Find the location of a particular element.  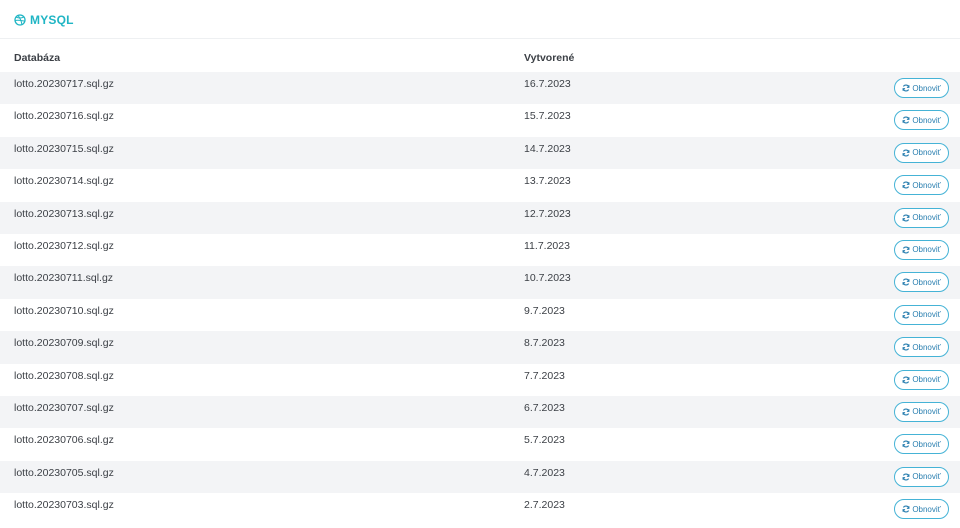

table-row: lotto.20230709.sql.gz 8.7.2023 Obnoviť is located at coordinates (480, 347).